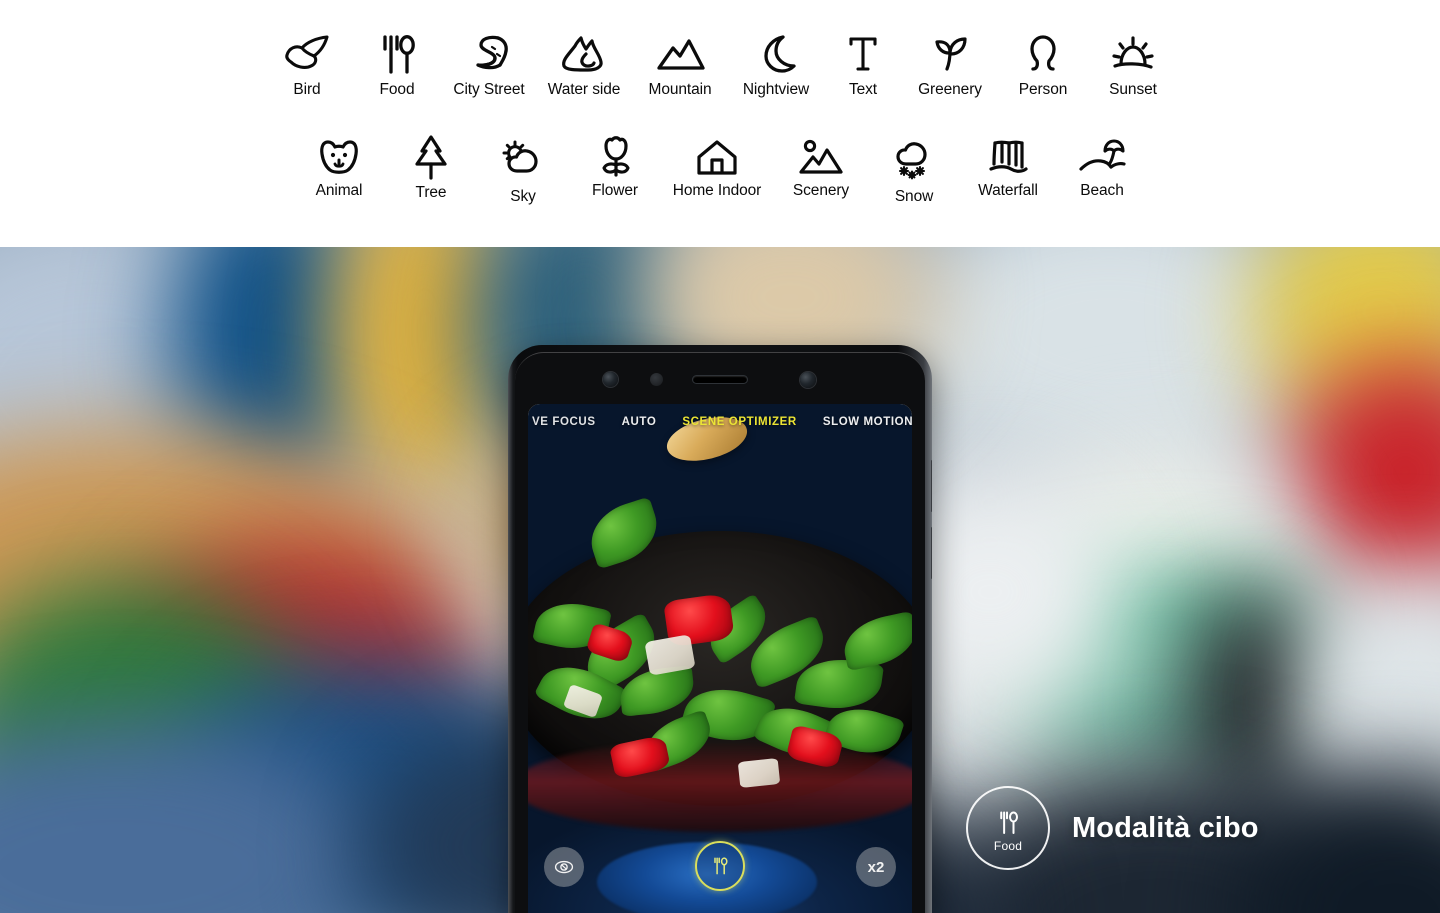 The image size is (1440, 913). I want to click on scene-label: Snow, so click(914, 196).